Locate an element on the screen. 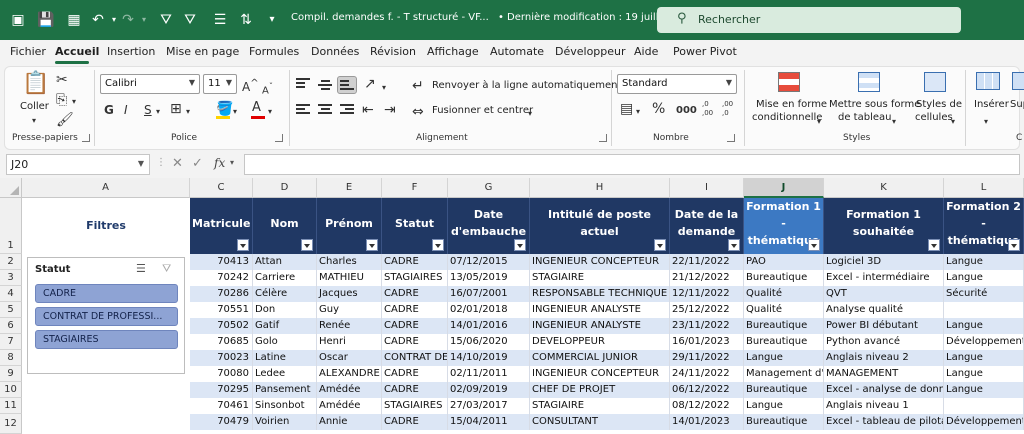  table-cell: INGENIEUR ANALYSTE is located at coordinates (600, 326).